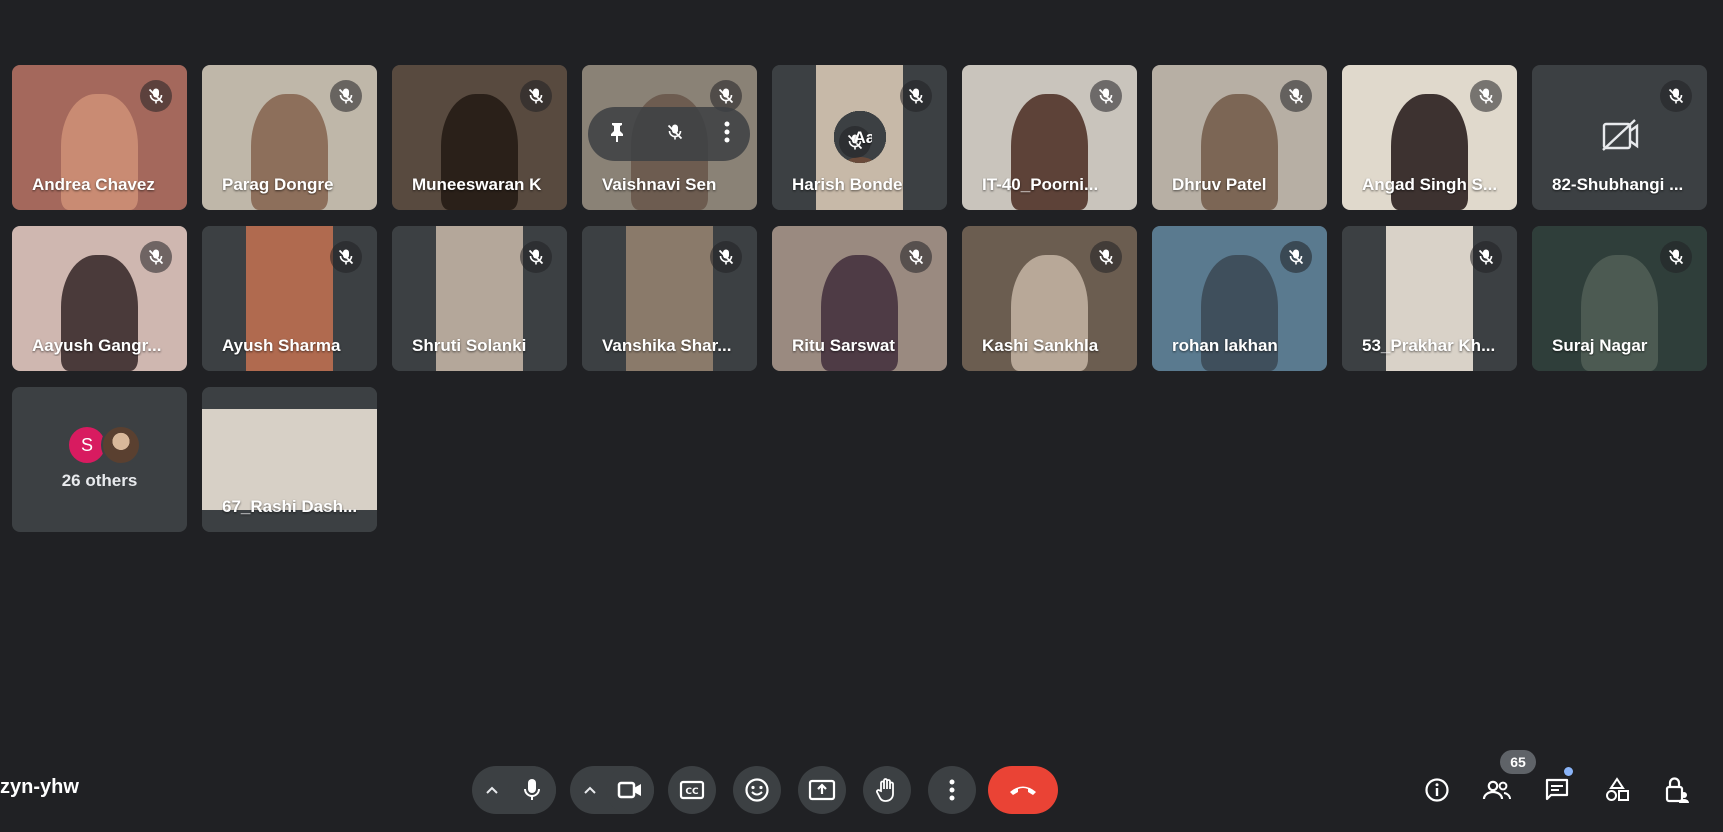  I want to click on call-end-icon, so click(1023, 790).